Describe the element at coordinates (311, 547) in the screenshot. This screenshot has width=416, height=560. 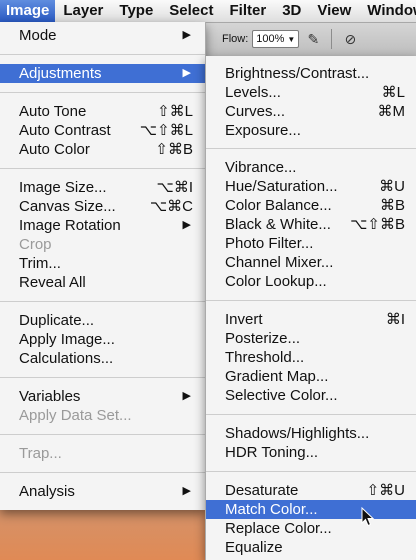
I see `menu-item-equalize: Equalize` at that location.